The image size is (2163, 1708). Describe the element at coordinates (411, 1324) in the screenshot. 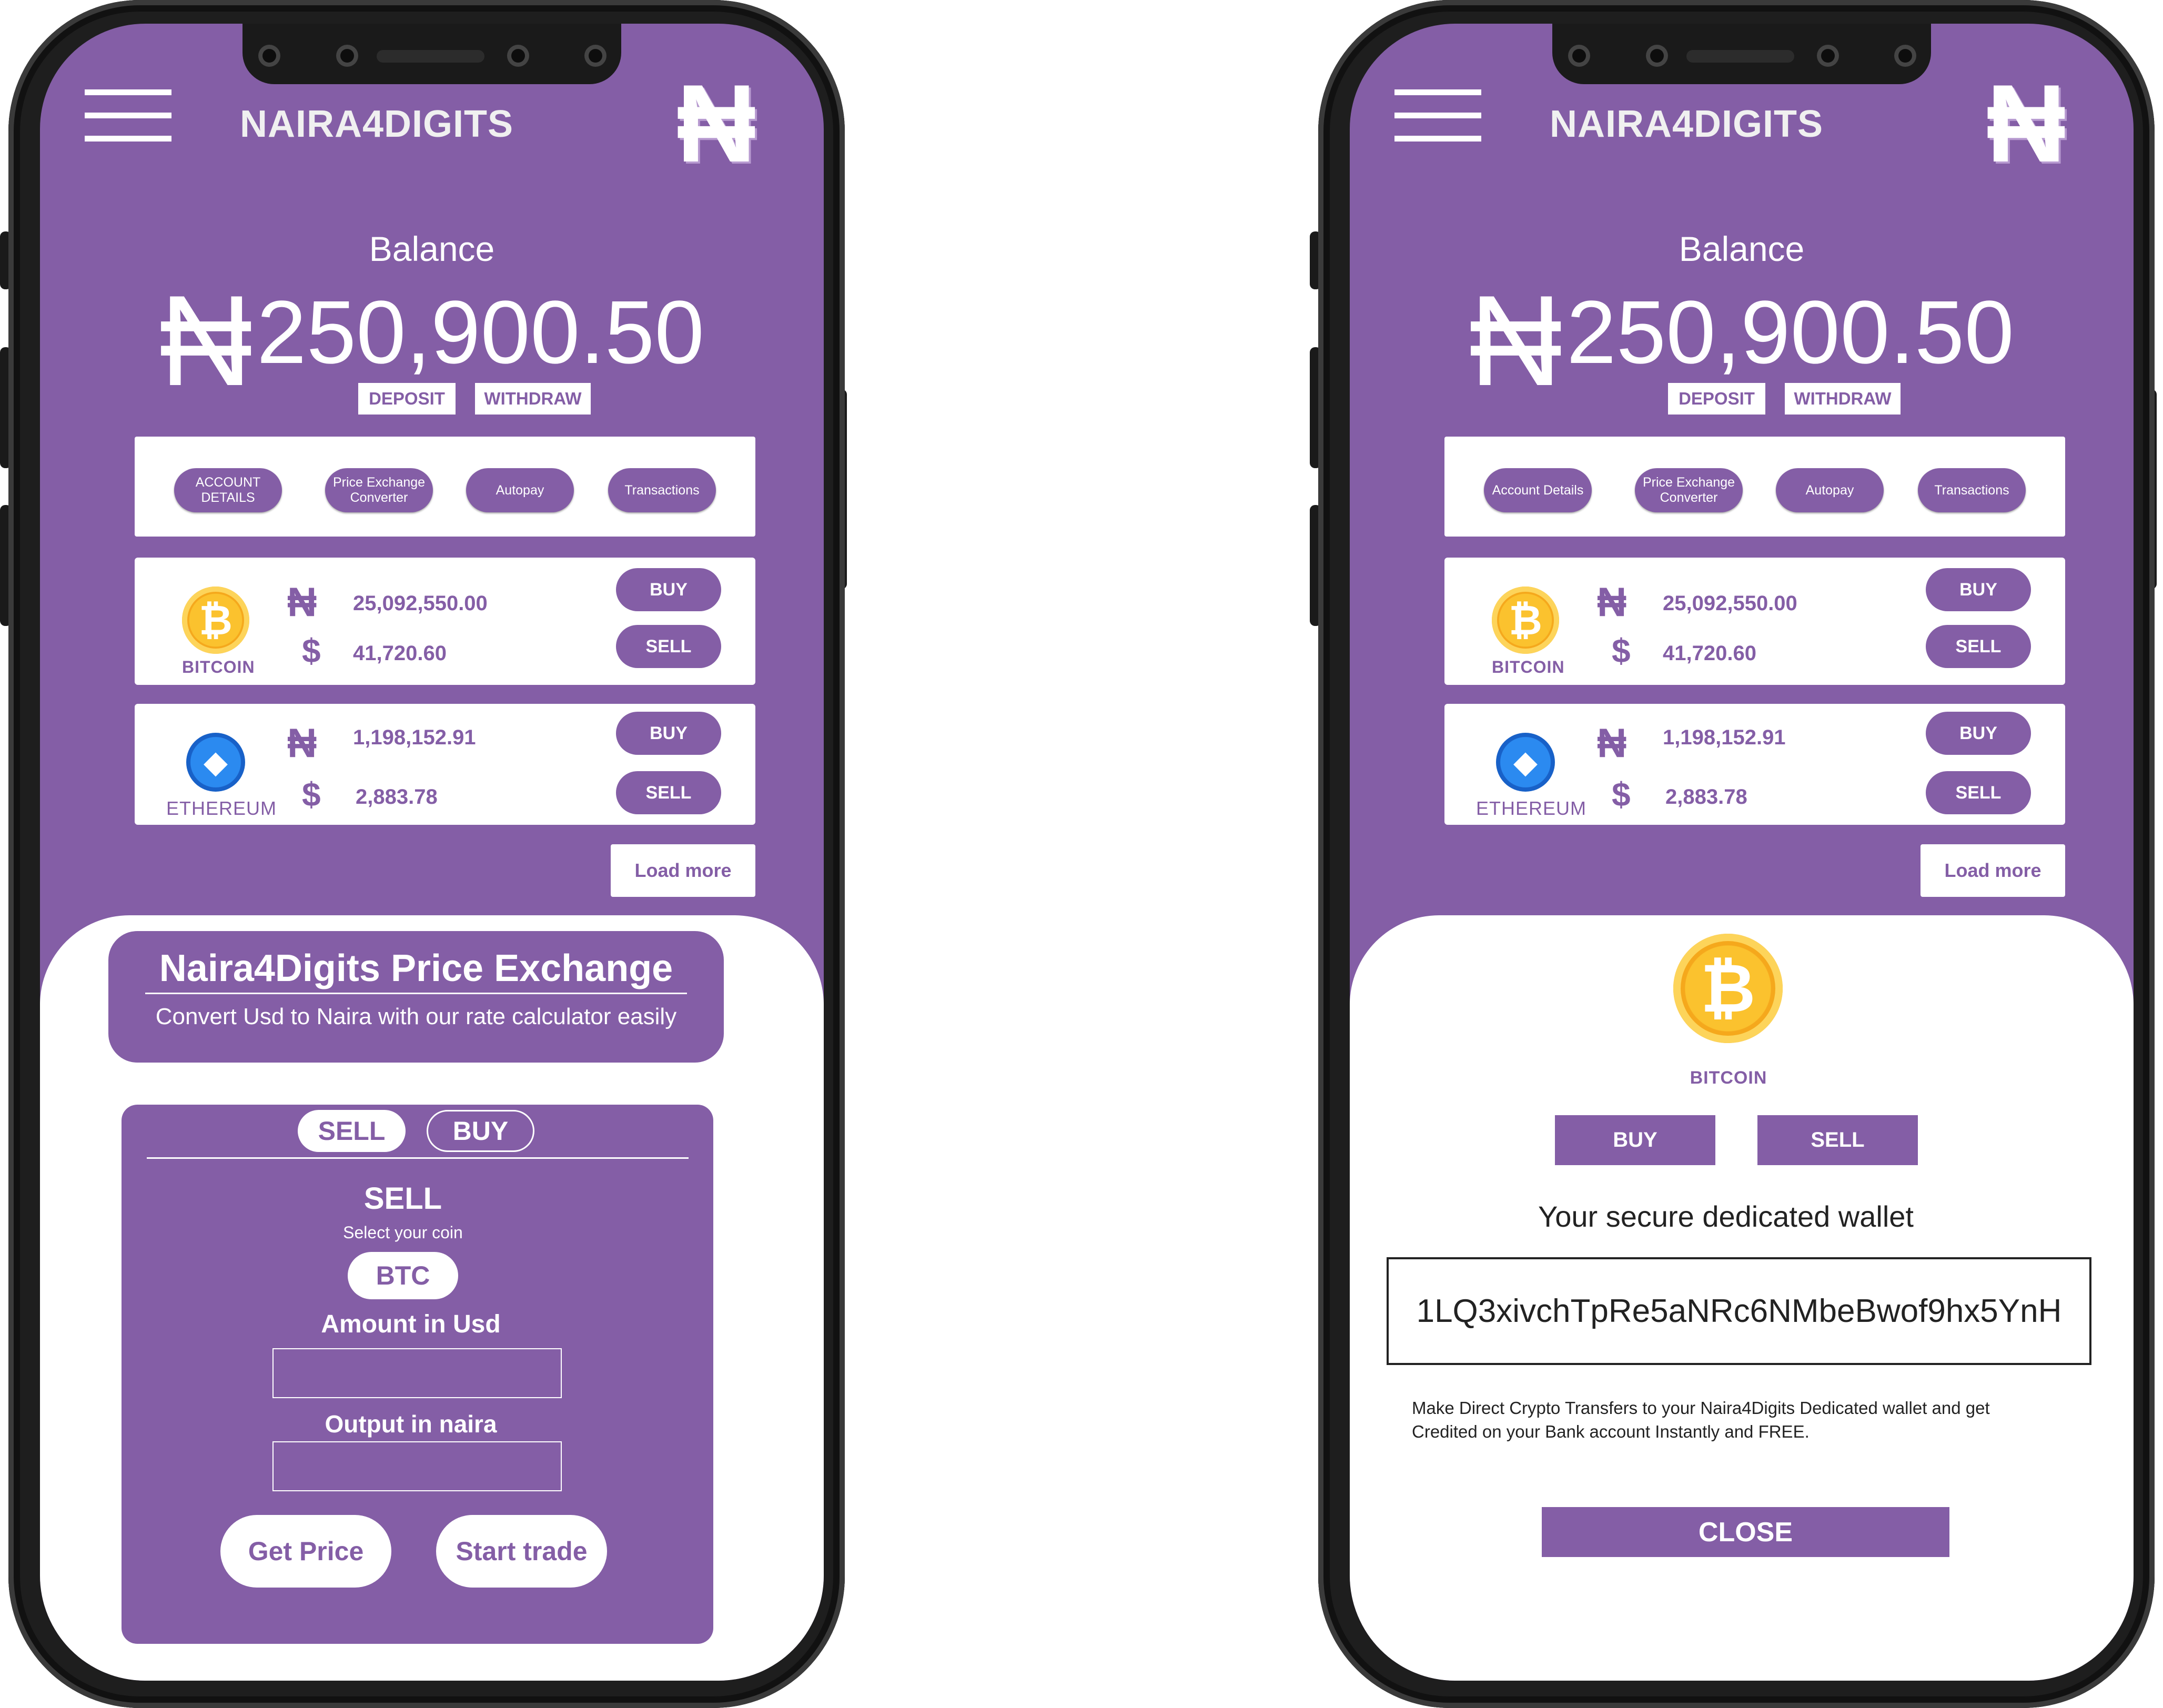

I see `amount-usd-label: Amount in Usd` at that location.